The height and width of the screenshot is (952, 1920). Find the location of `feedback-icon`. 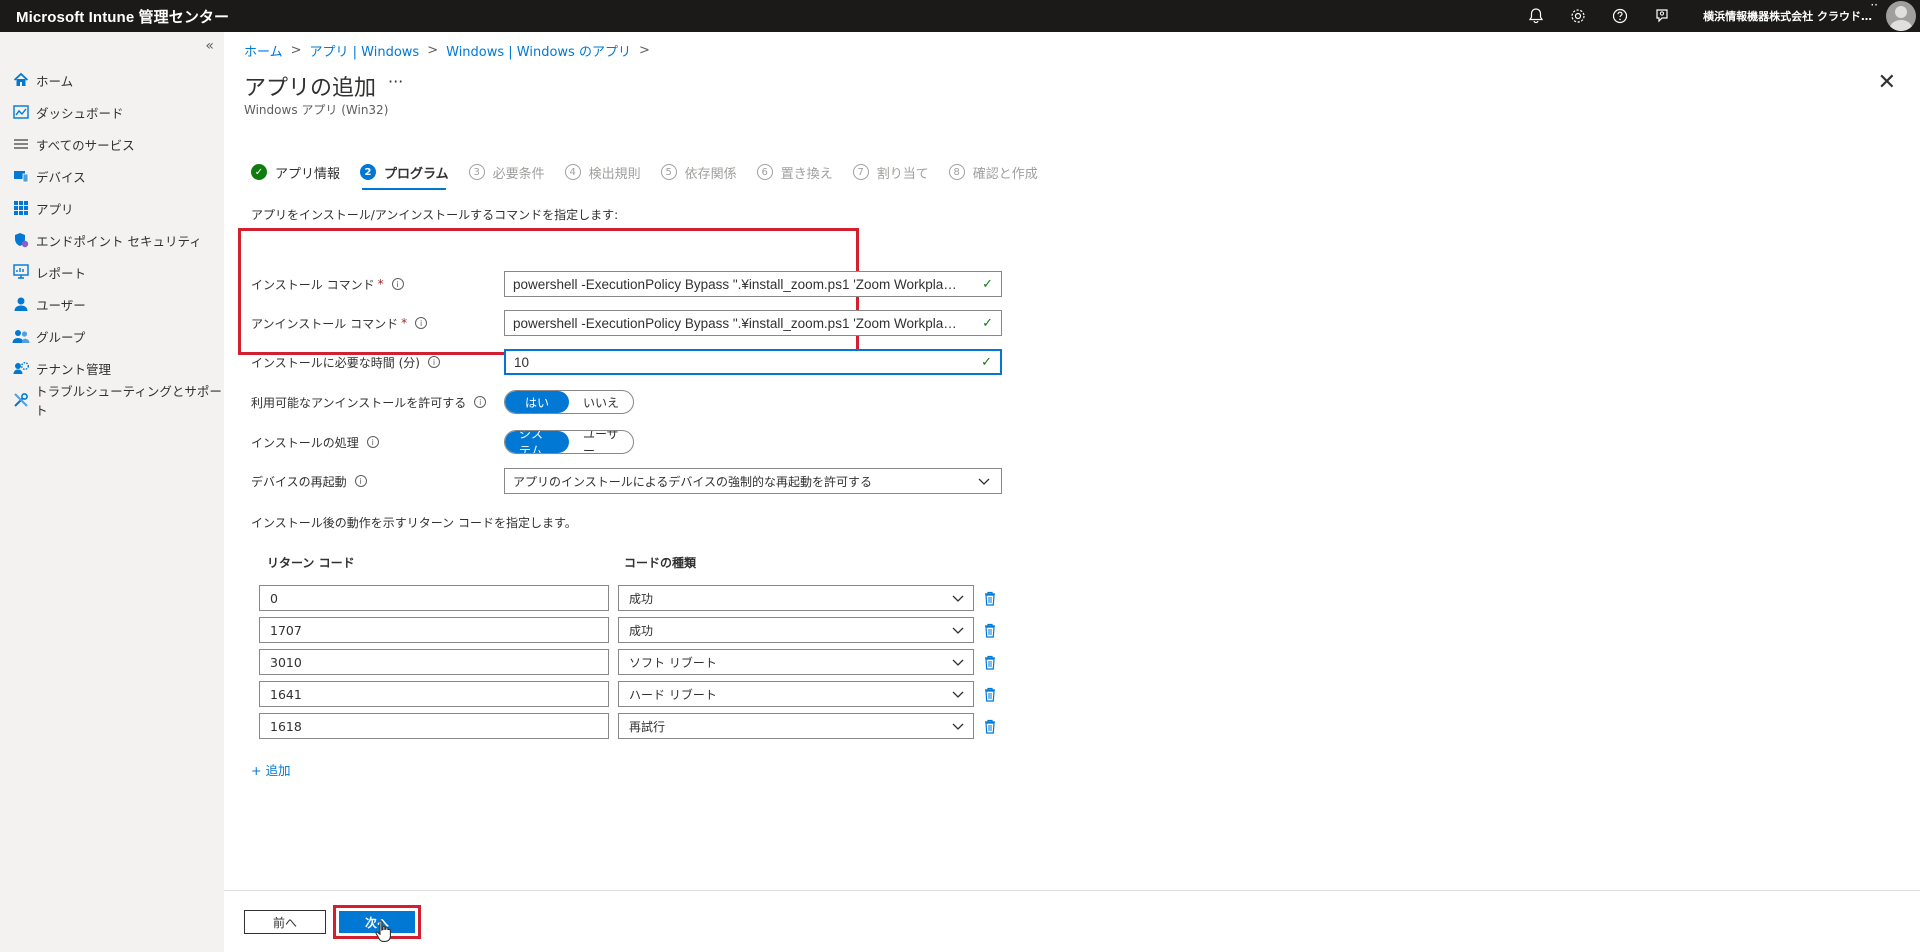

feedback-icon is located at coordinates (1662, 16).